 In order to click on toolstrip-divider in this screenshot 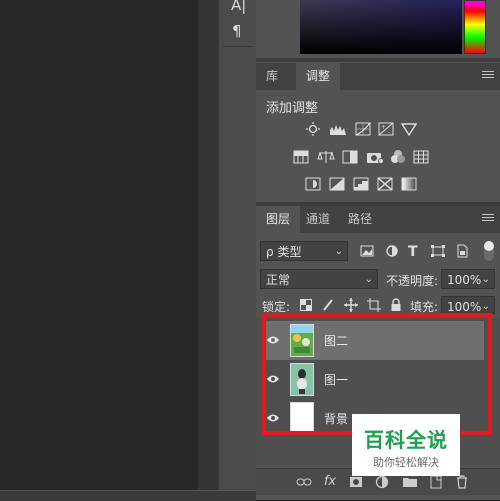, I will do `click(238, 46)`.